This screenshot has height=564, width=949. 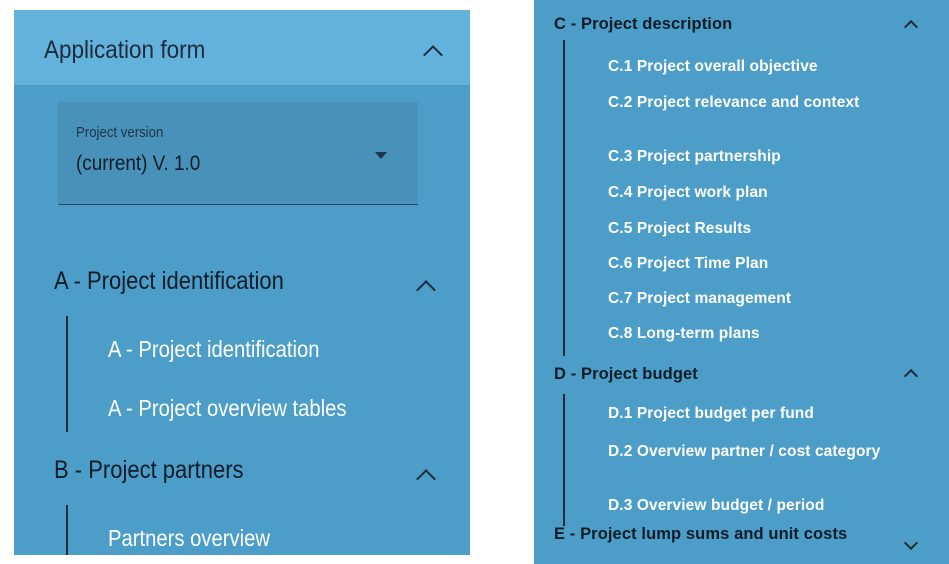 I want to click on sidebar-item-c3: C.3 Project partnership, so click(x=694, y=157).